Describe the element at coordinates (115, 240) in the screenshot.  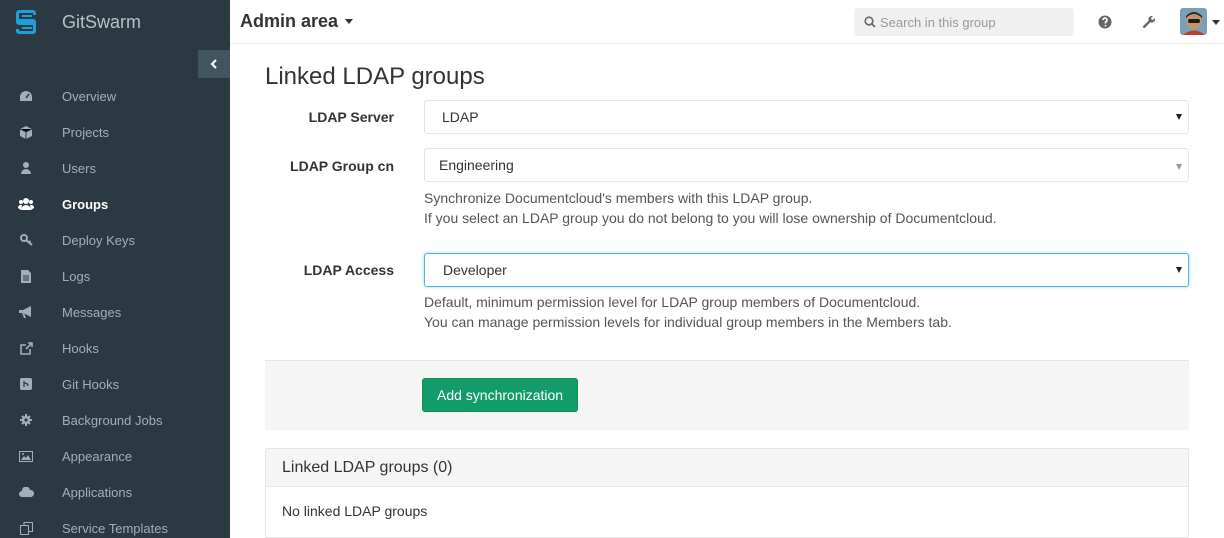
I see `sidebar-item-deploy-keys: Deploy Keys` at that location.